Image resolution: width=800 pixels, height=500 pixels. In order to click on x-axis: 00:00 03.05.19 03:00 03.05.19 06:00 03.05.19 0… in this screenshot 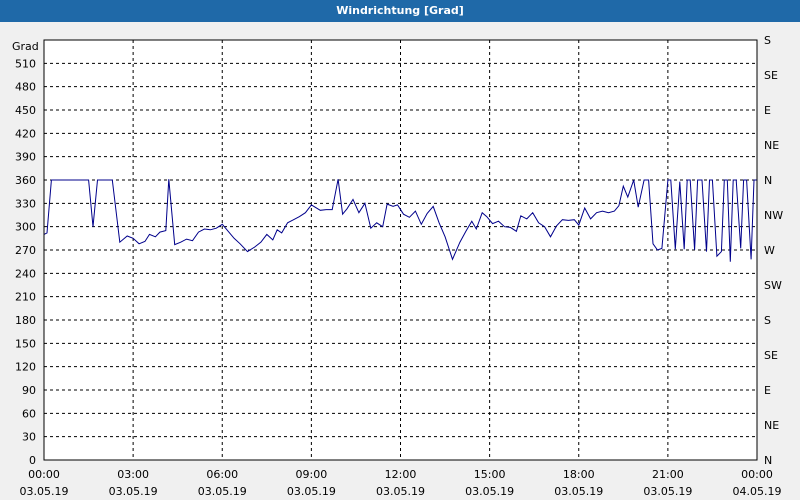, I will do `click(401, 483)`.